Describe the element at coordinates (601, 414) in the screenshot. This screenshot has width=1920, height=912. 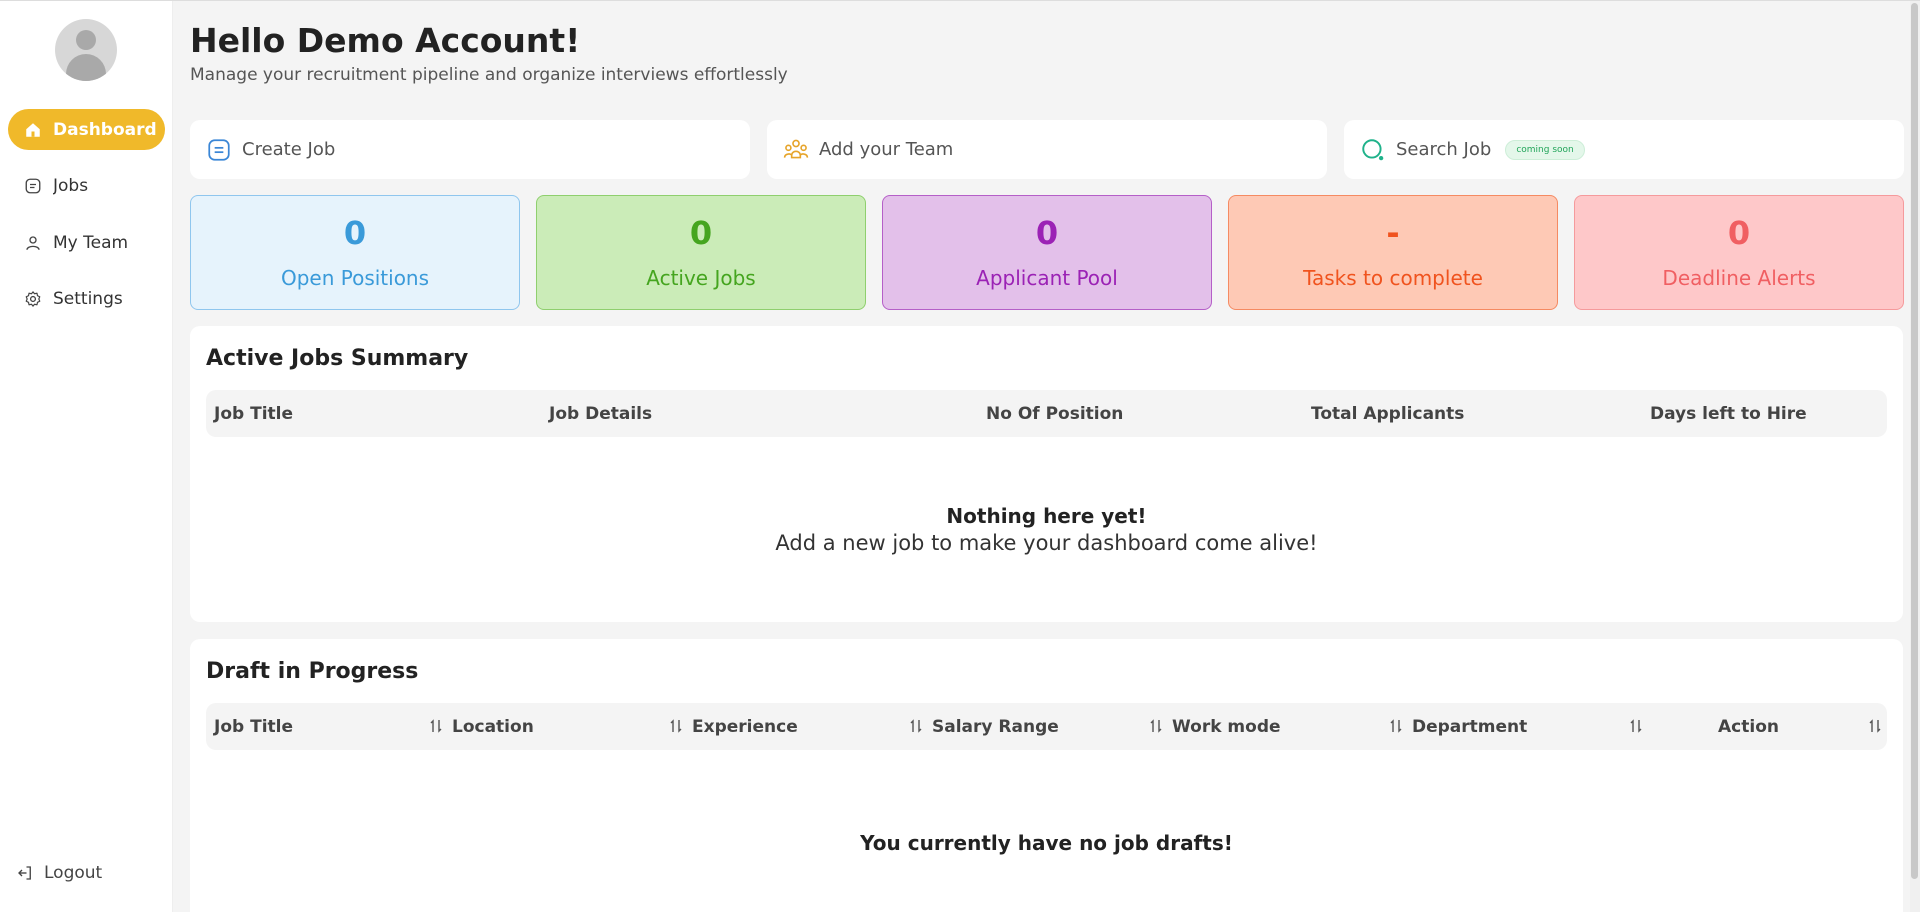
I see `column-header-job-details: Job Details` at that location.